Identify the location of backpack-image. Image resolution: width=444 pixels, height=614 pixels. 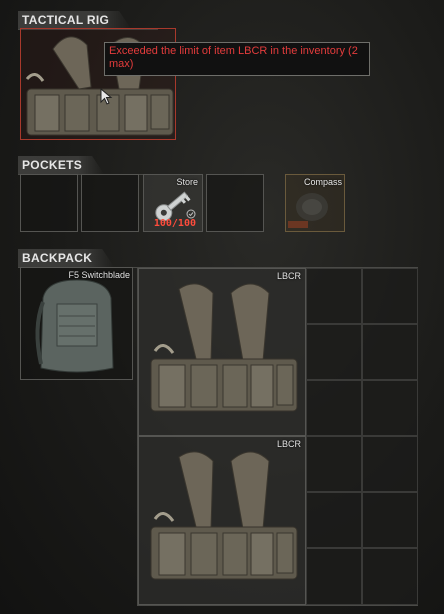
(74, 326).